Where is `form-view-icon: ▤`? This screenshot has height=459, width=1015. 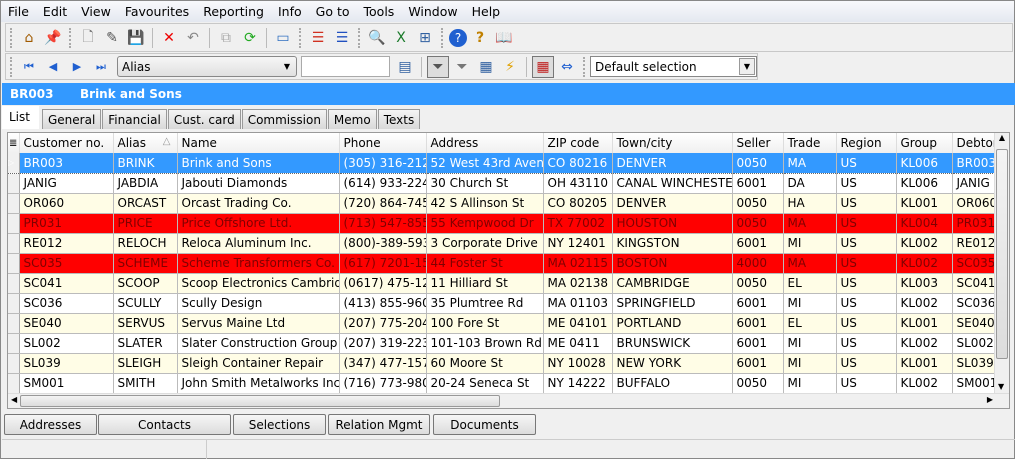
form-view-icon: ▤ is located at coordinates (405, 67).